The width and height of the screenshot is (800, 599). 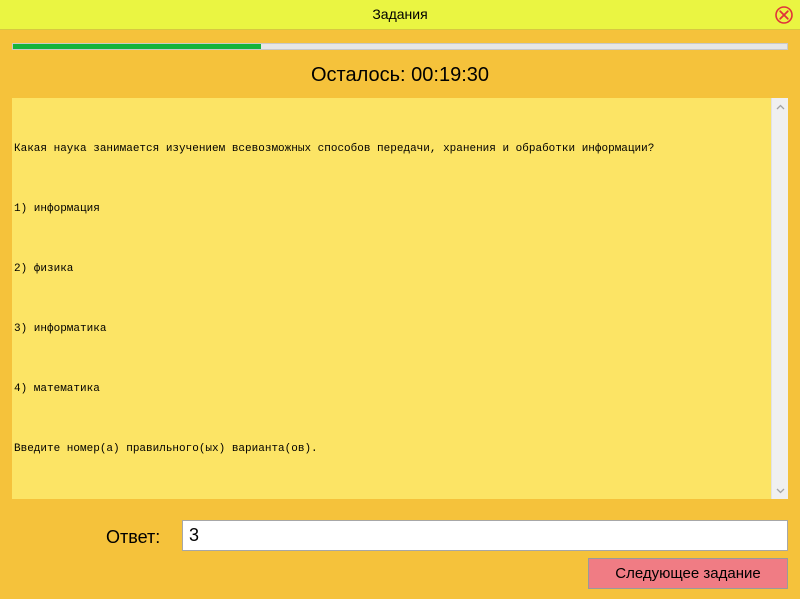 I want to click on scroll-up-button, so click(x=780, y=106).